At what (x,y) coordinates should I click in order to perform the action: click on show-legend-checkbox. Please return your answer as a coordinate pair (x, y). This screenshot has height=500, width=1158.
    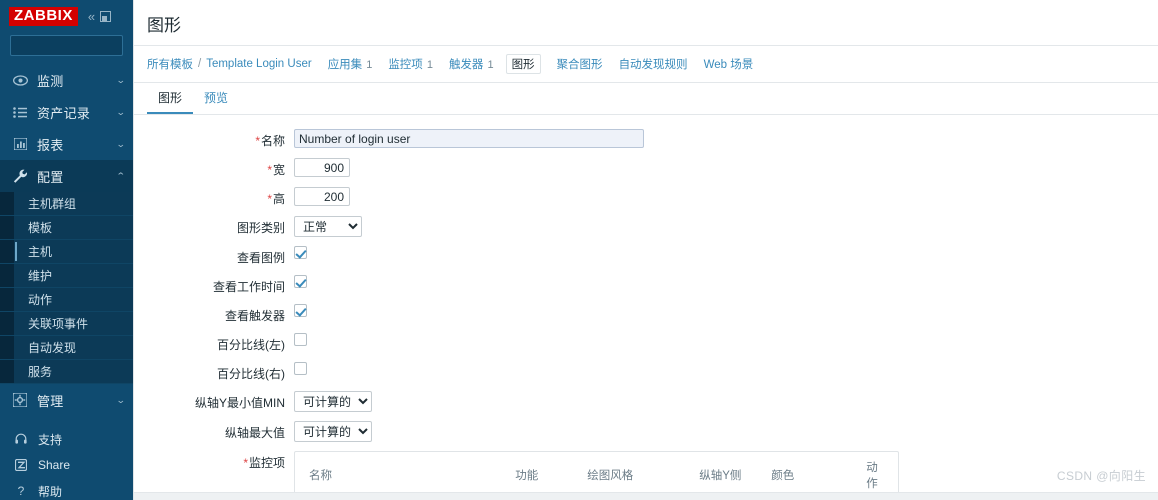
    Looking at the image, I should click on (300, 252).